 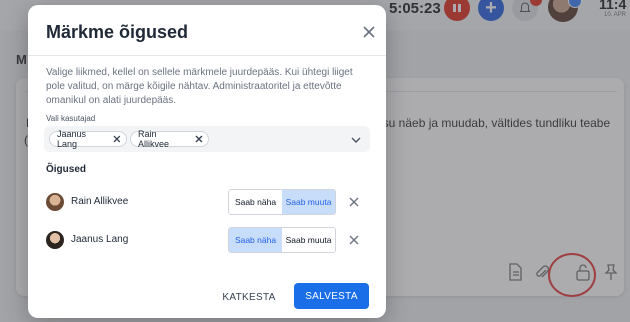 What do you see at coordinates (100, 201) in the screenshot?
I see `person-name: Rain Allikvee` at bounding box center [100, 201].